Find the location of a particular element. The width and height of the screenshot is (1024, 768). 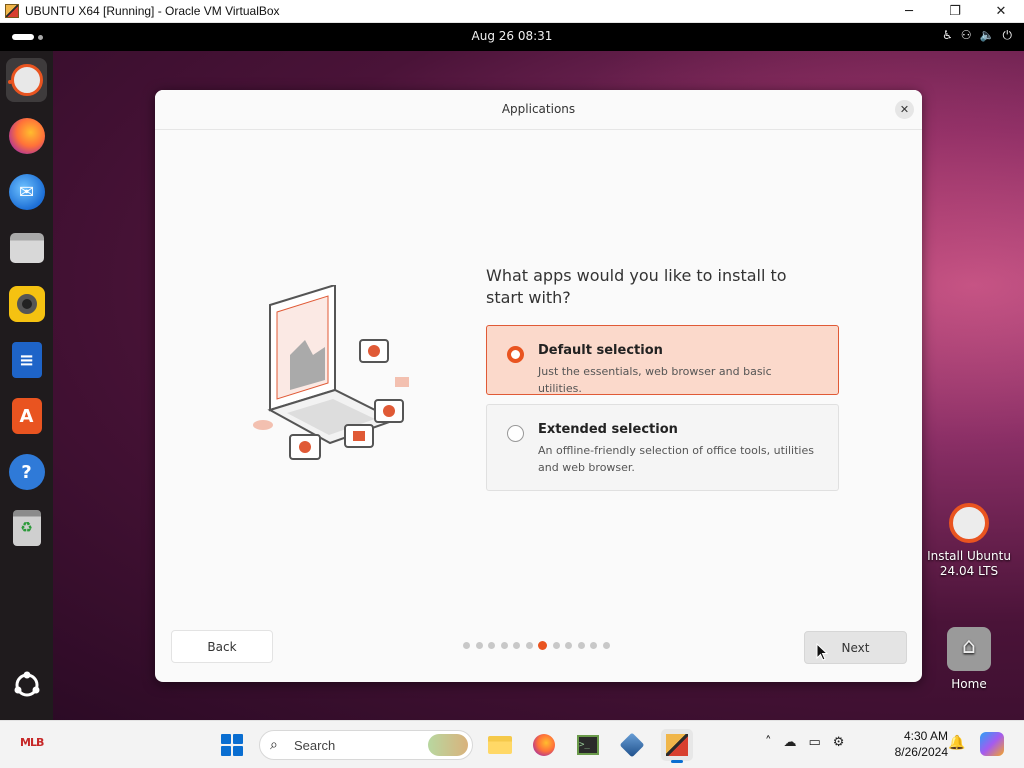

accessibility-icon: ♿ is located at coordinates (947, 35).